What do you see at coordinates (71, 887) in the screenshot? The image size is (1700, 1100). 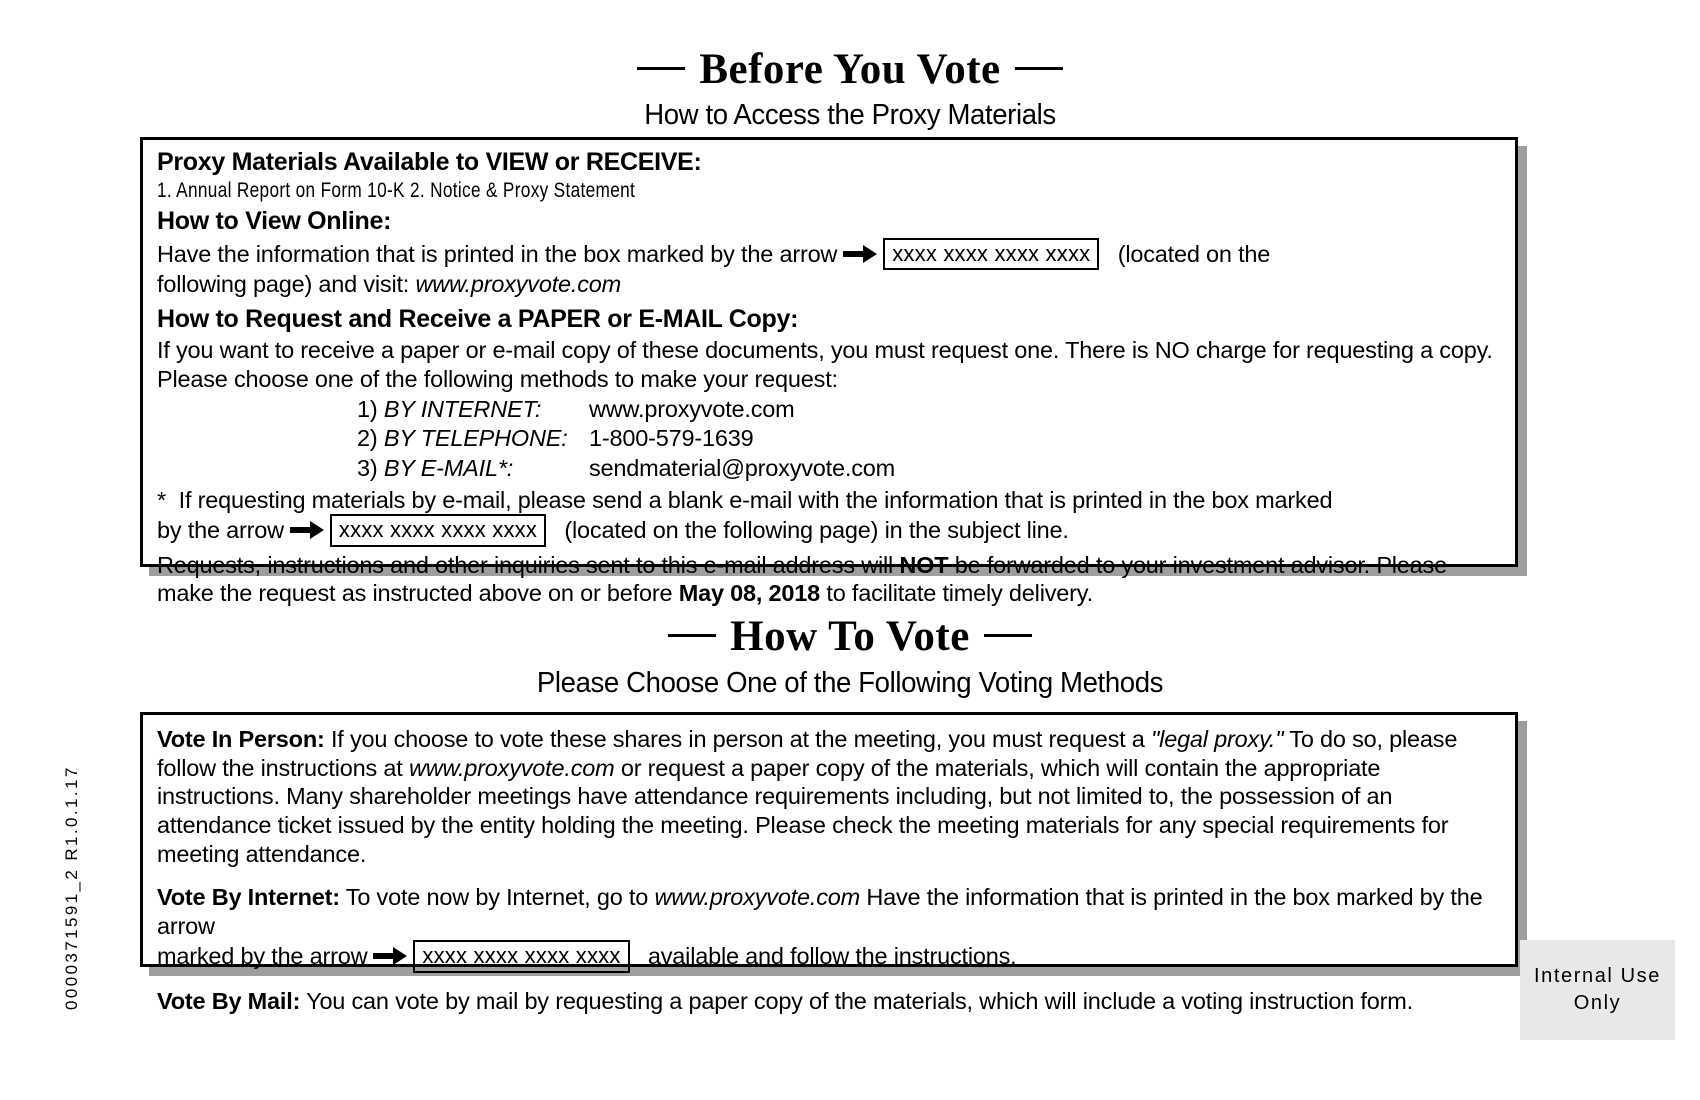 I see `document-side-code: 0000371591_2 R1.0.1.17` at bounding box center [71, 887].